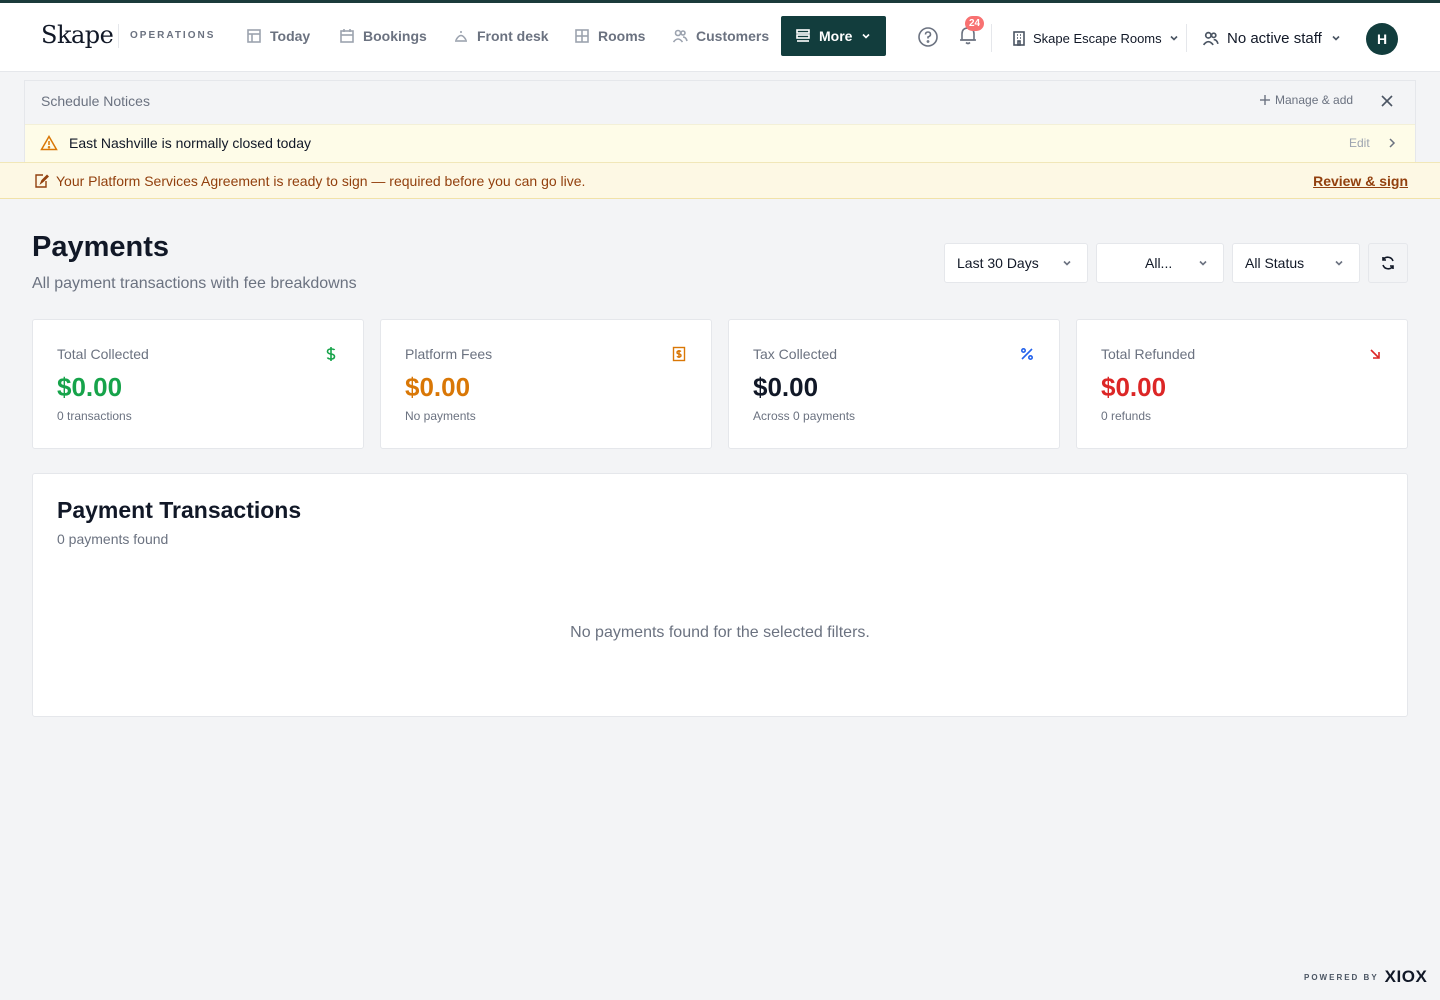  I want to click on company-selector: Skape Escape Rooms, so click(1095, 38).